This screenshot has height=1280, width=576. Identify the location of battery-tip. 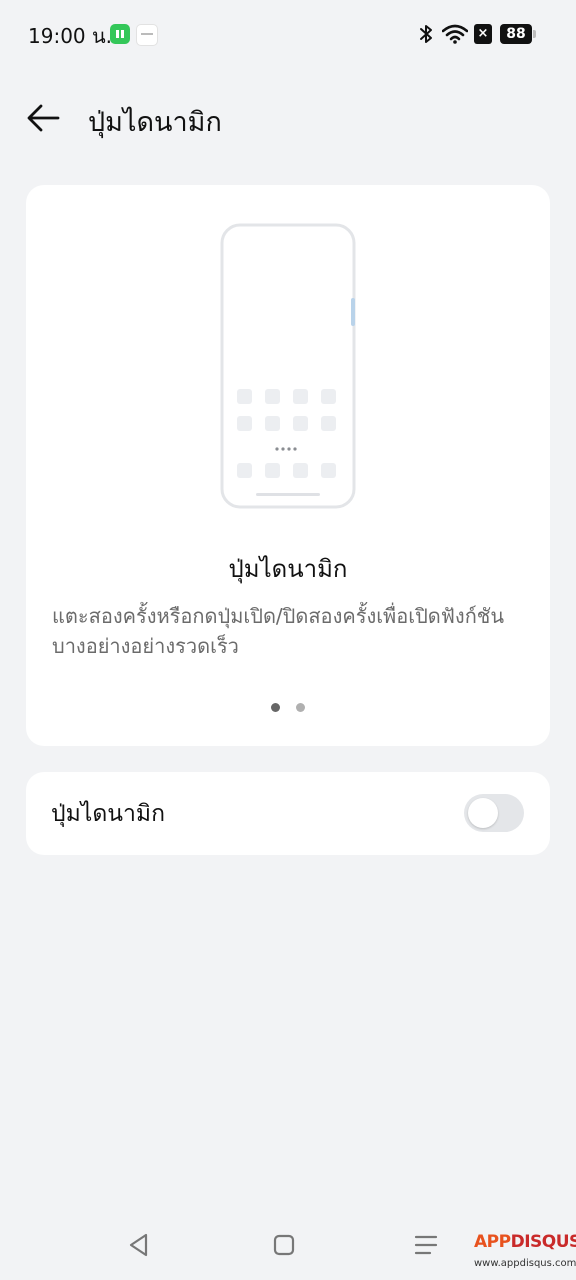
(534, 34).